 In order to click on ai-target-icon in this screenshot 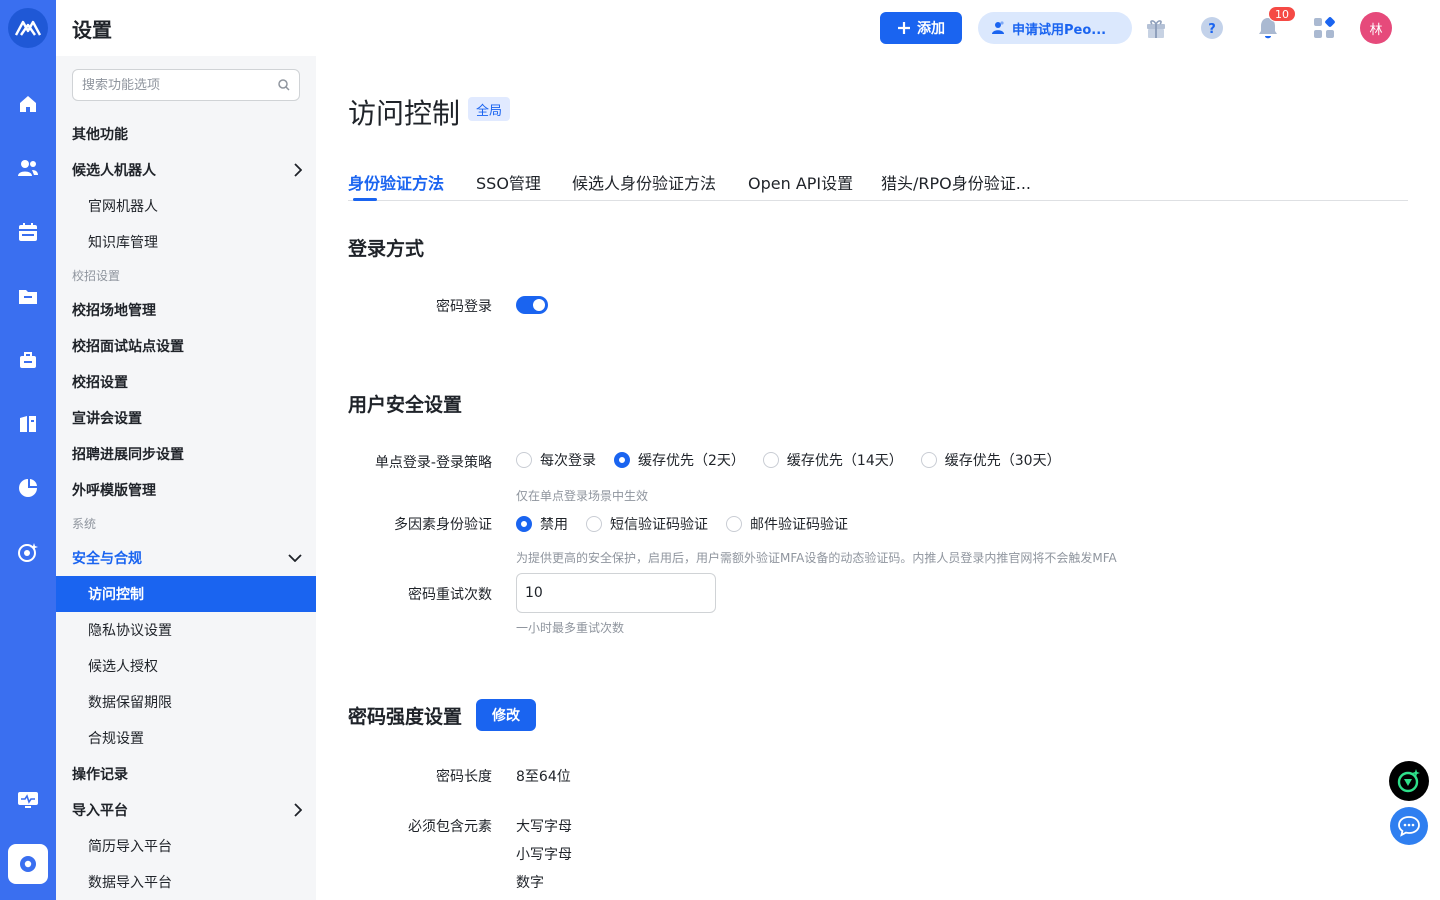, I will do `click(28, 552)`.